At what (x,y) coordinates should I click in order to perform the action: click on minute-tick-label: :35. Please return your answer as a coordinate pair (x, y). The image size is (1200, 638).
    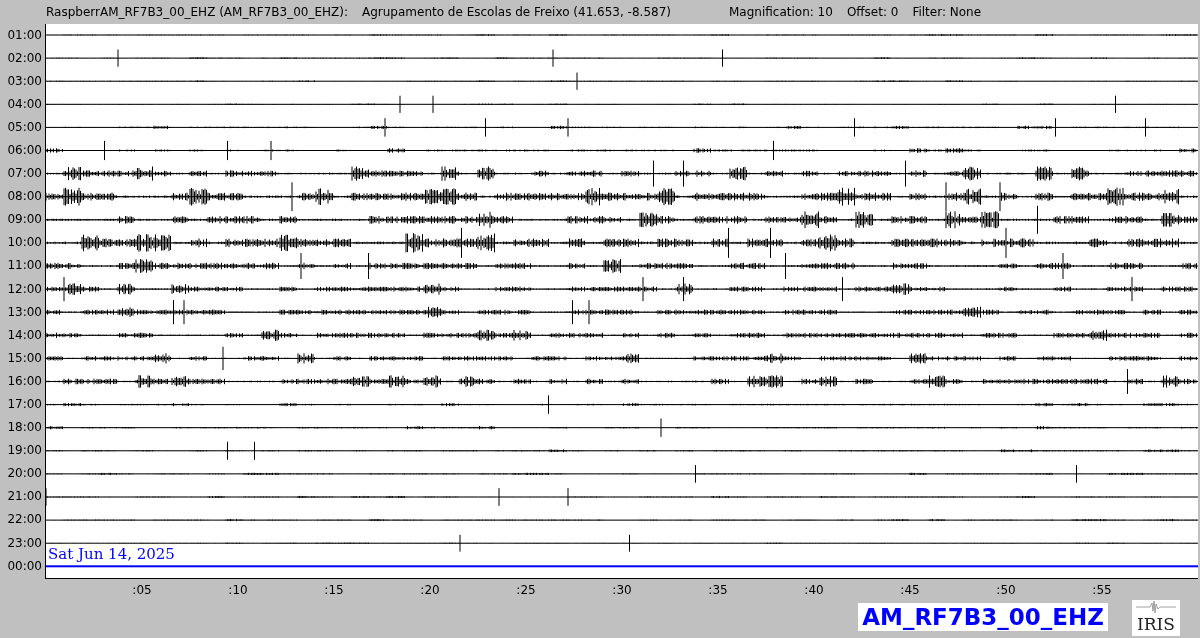
    Looking at the image, I should click on (718, 590).